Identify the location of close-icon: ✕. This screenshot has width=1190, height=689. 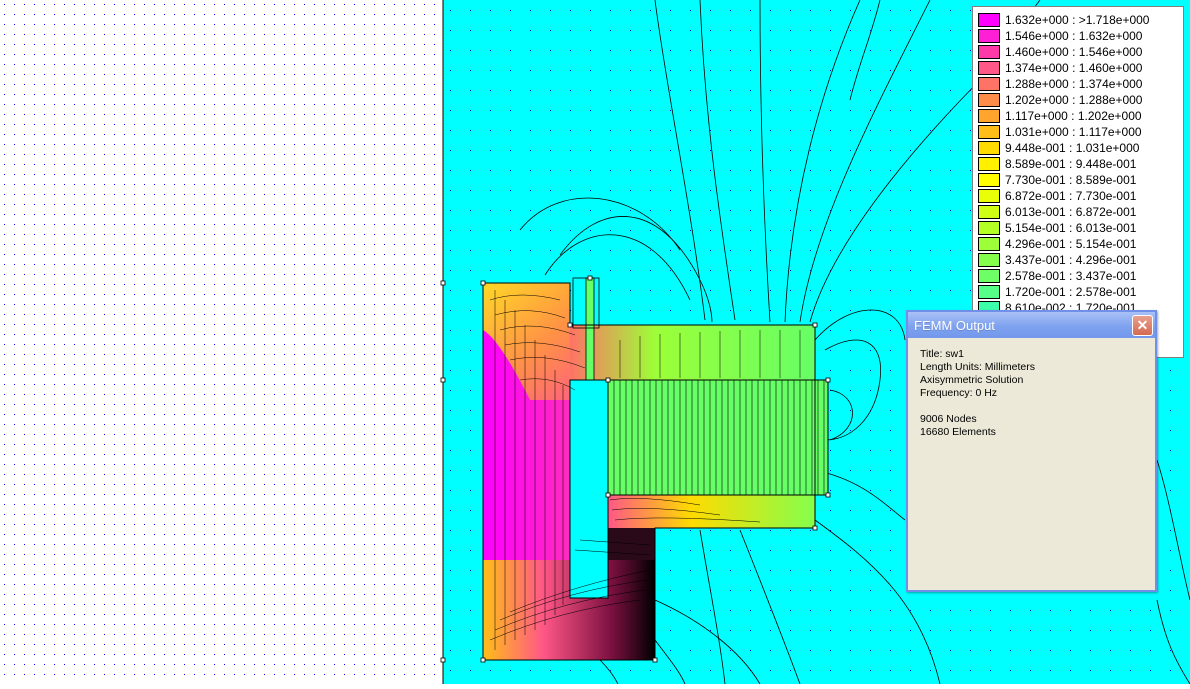
(1142, 324).